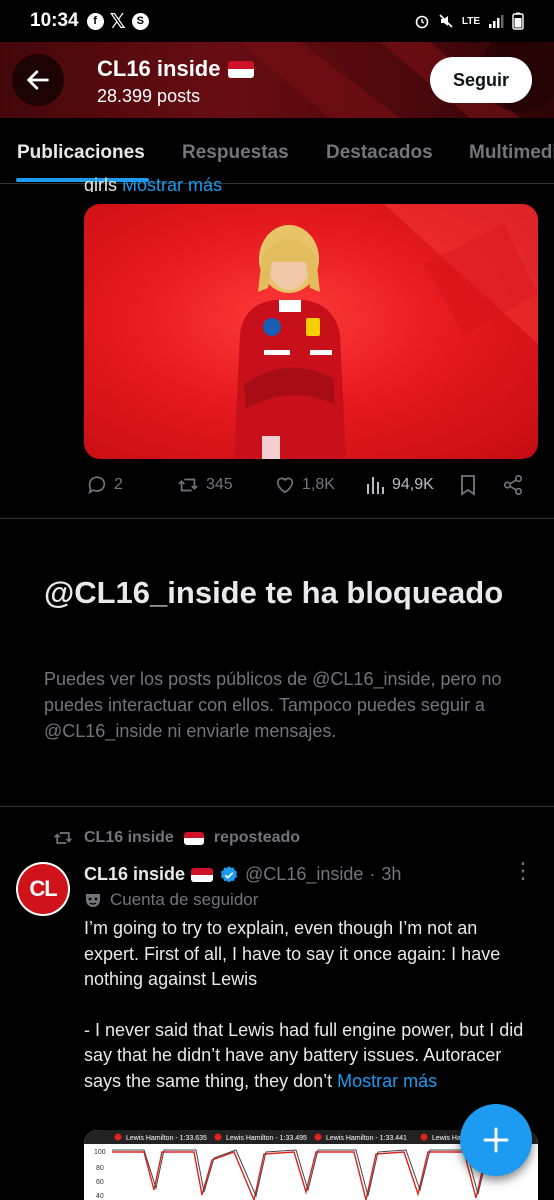 The image size is (554, 1200). I want to click on more-options-icon: ⋮, so click(523, 871).